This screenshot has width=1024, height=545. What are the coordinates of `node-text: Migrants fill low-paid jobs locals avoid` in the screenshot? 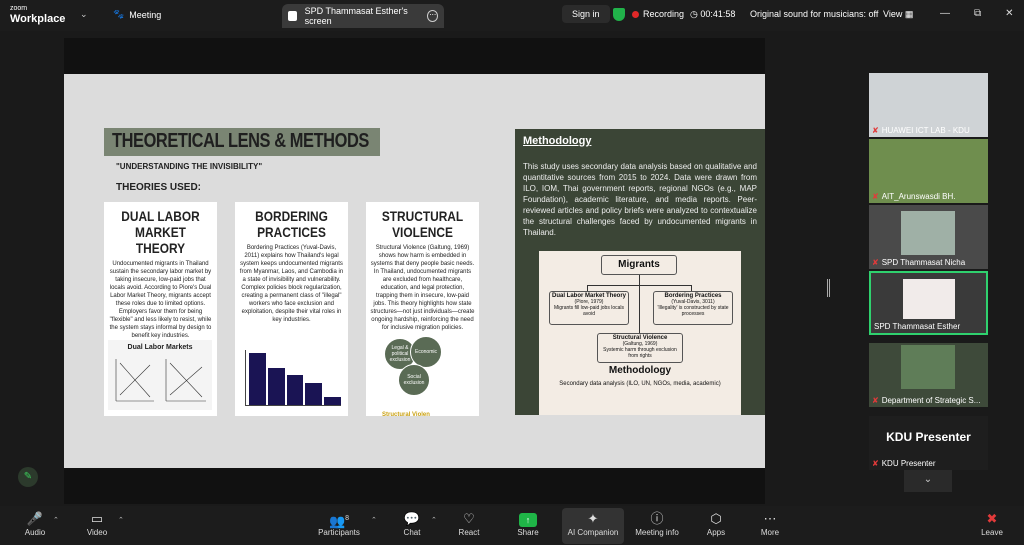 It's located at (589, 311).